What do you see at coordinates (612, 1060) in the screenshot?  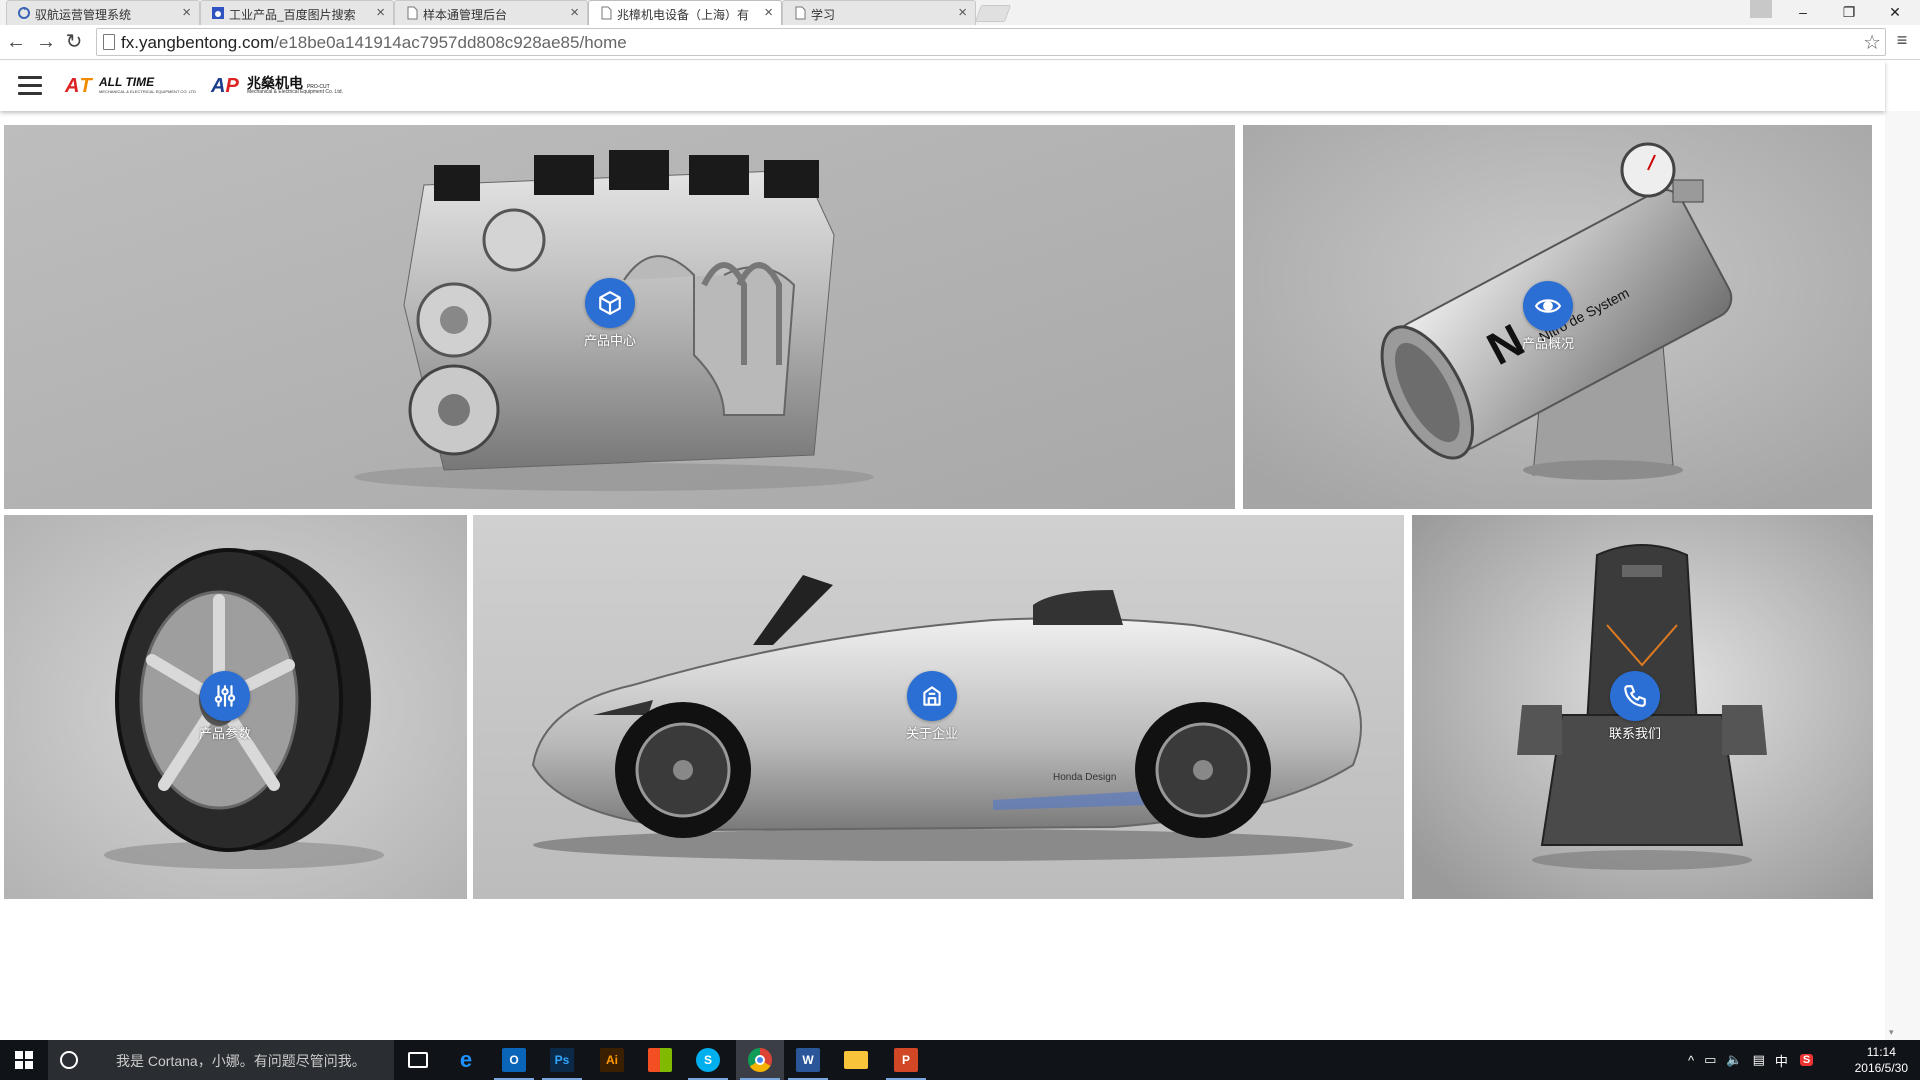 I see `illustrator-icon: Ai` at bounding box center [612, 1060].